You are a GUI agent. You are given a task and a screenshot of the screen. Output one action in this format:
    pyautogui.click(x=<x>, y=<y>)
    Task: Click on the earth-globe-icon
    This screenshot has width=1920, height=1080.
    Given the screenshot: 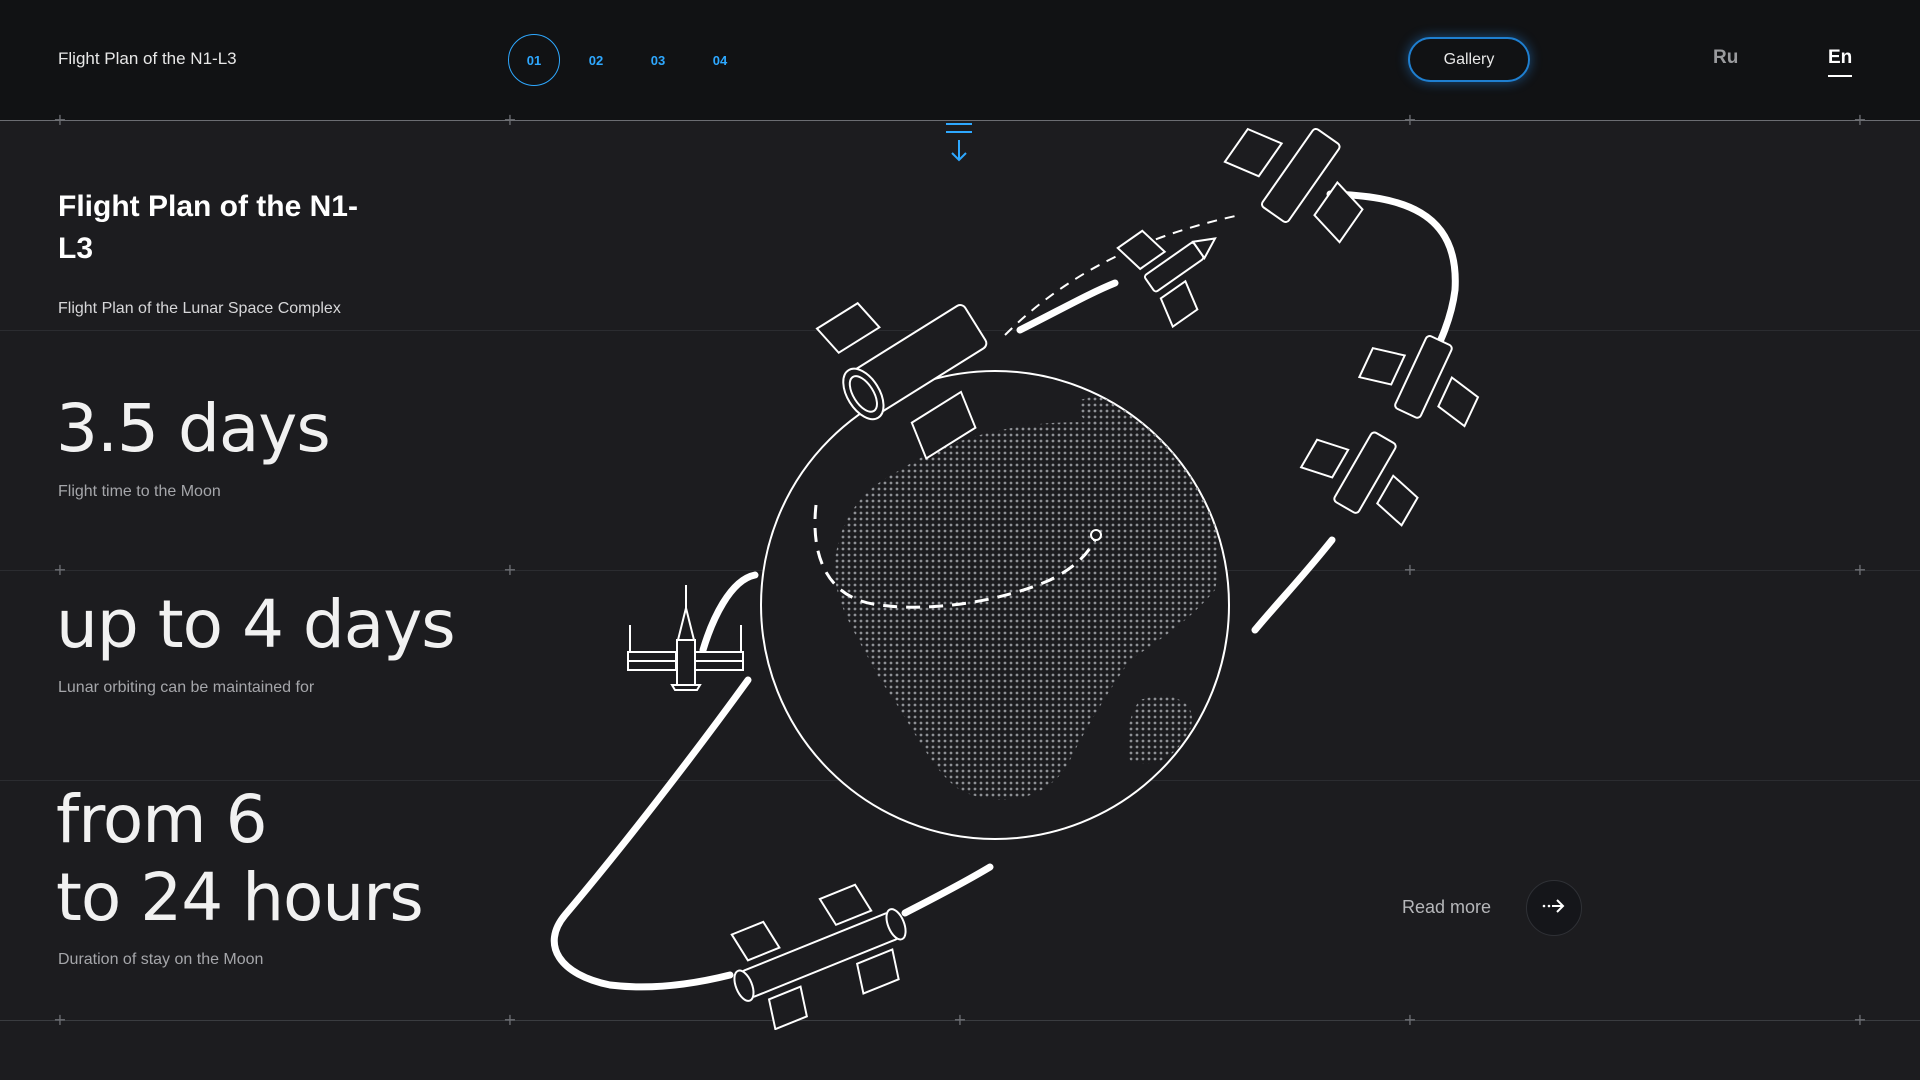 What is the action you would take?
    pyautogui.click(x=995, y=605)
    